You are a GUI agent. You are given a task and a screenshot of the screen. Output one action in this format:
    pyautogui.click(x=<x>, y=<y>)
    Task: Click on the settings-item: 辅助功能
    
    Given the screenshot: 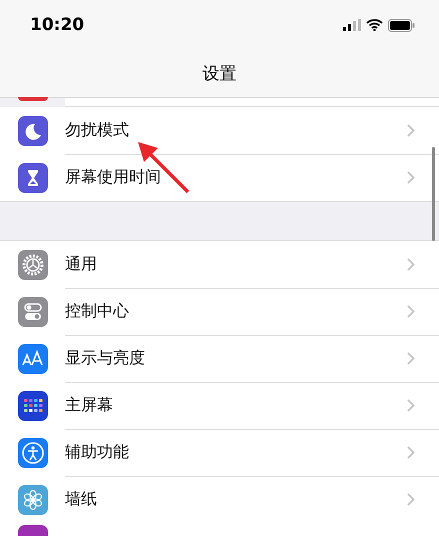 What is the action you would take?
    pyautogui.click(x=97, y=452)
    